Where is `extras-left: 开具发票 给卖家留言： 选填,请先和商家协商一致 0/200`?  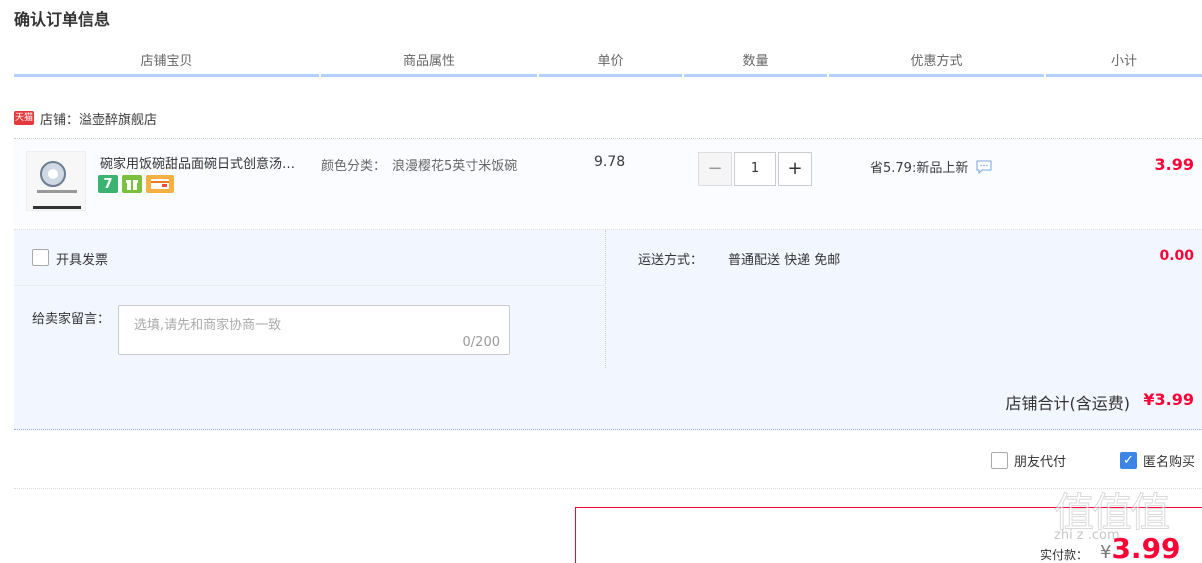 extras-left: 开具发票 给卖家留言： 选填,请先和商家协商一致 0/200 is located at coordinates (310, 299).